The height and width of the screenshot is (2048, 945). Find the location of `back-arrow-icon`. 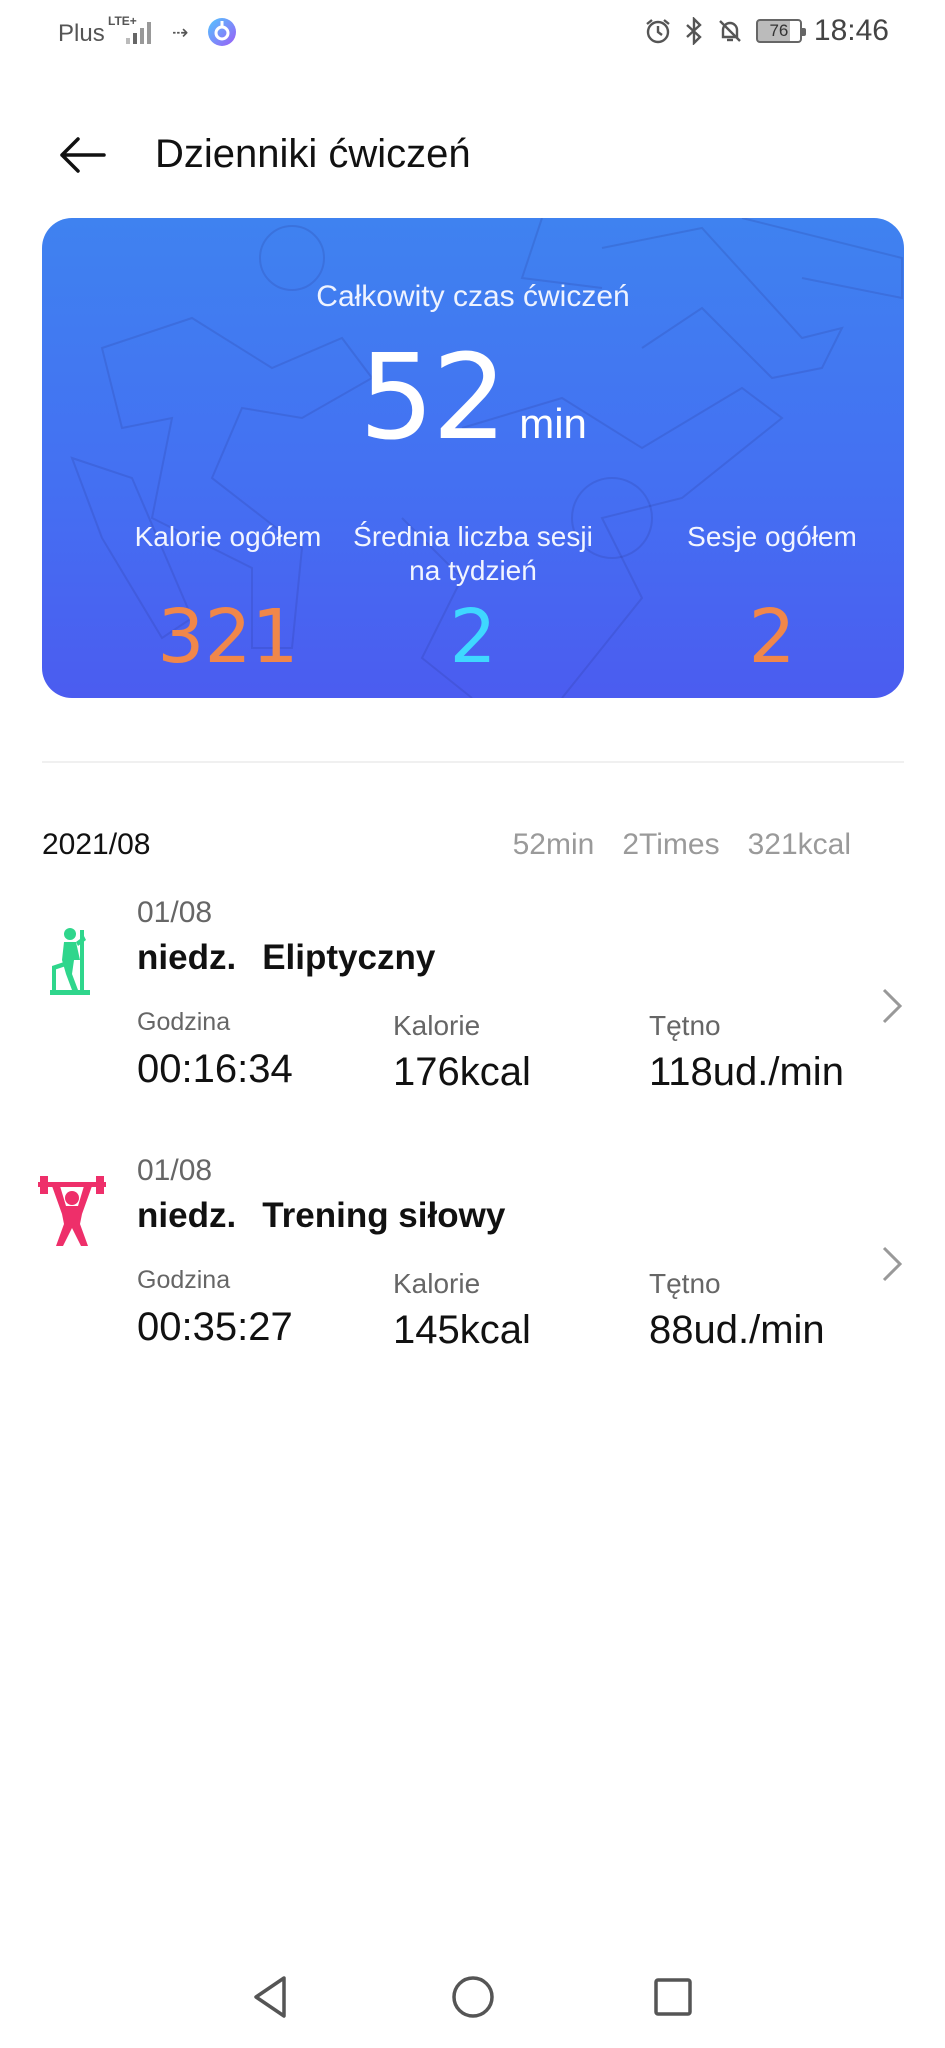

back-arrow-icon is located at coordinates (82, 155).